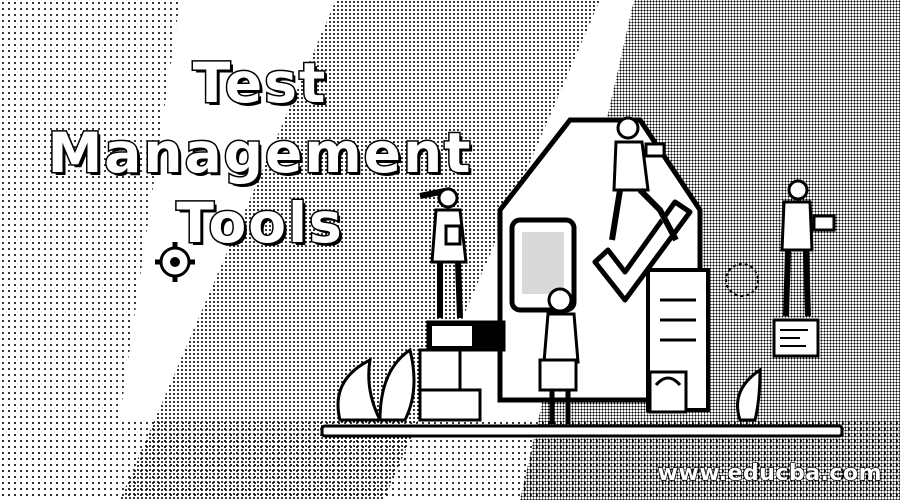 The width and height of the screenshot is (900, 500). What do you see at coordinates (742, 280) in the screenshot?
I see `cloud-icon` at bounding box center [742, 280].